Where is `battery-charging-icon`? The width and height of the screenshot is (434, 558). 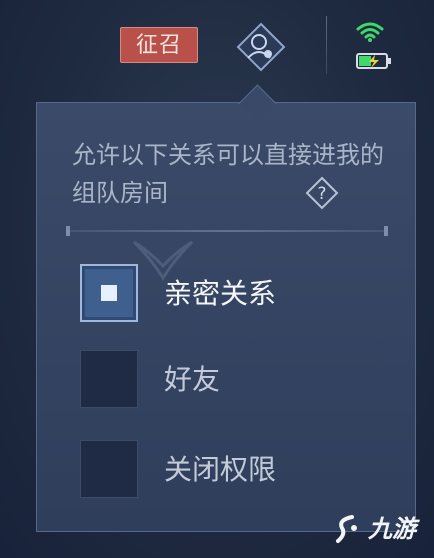 battery-charging-icon is located at coordinates (373, 61).